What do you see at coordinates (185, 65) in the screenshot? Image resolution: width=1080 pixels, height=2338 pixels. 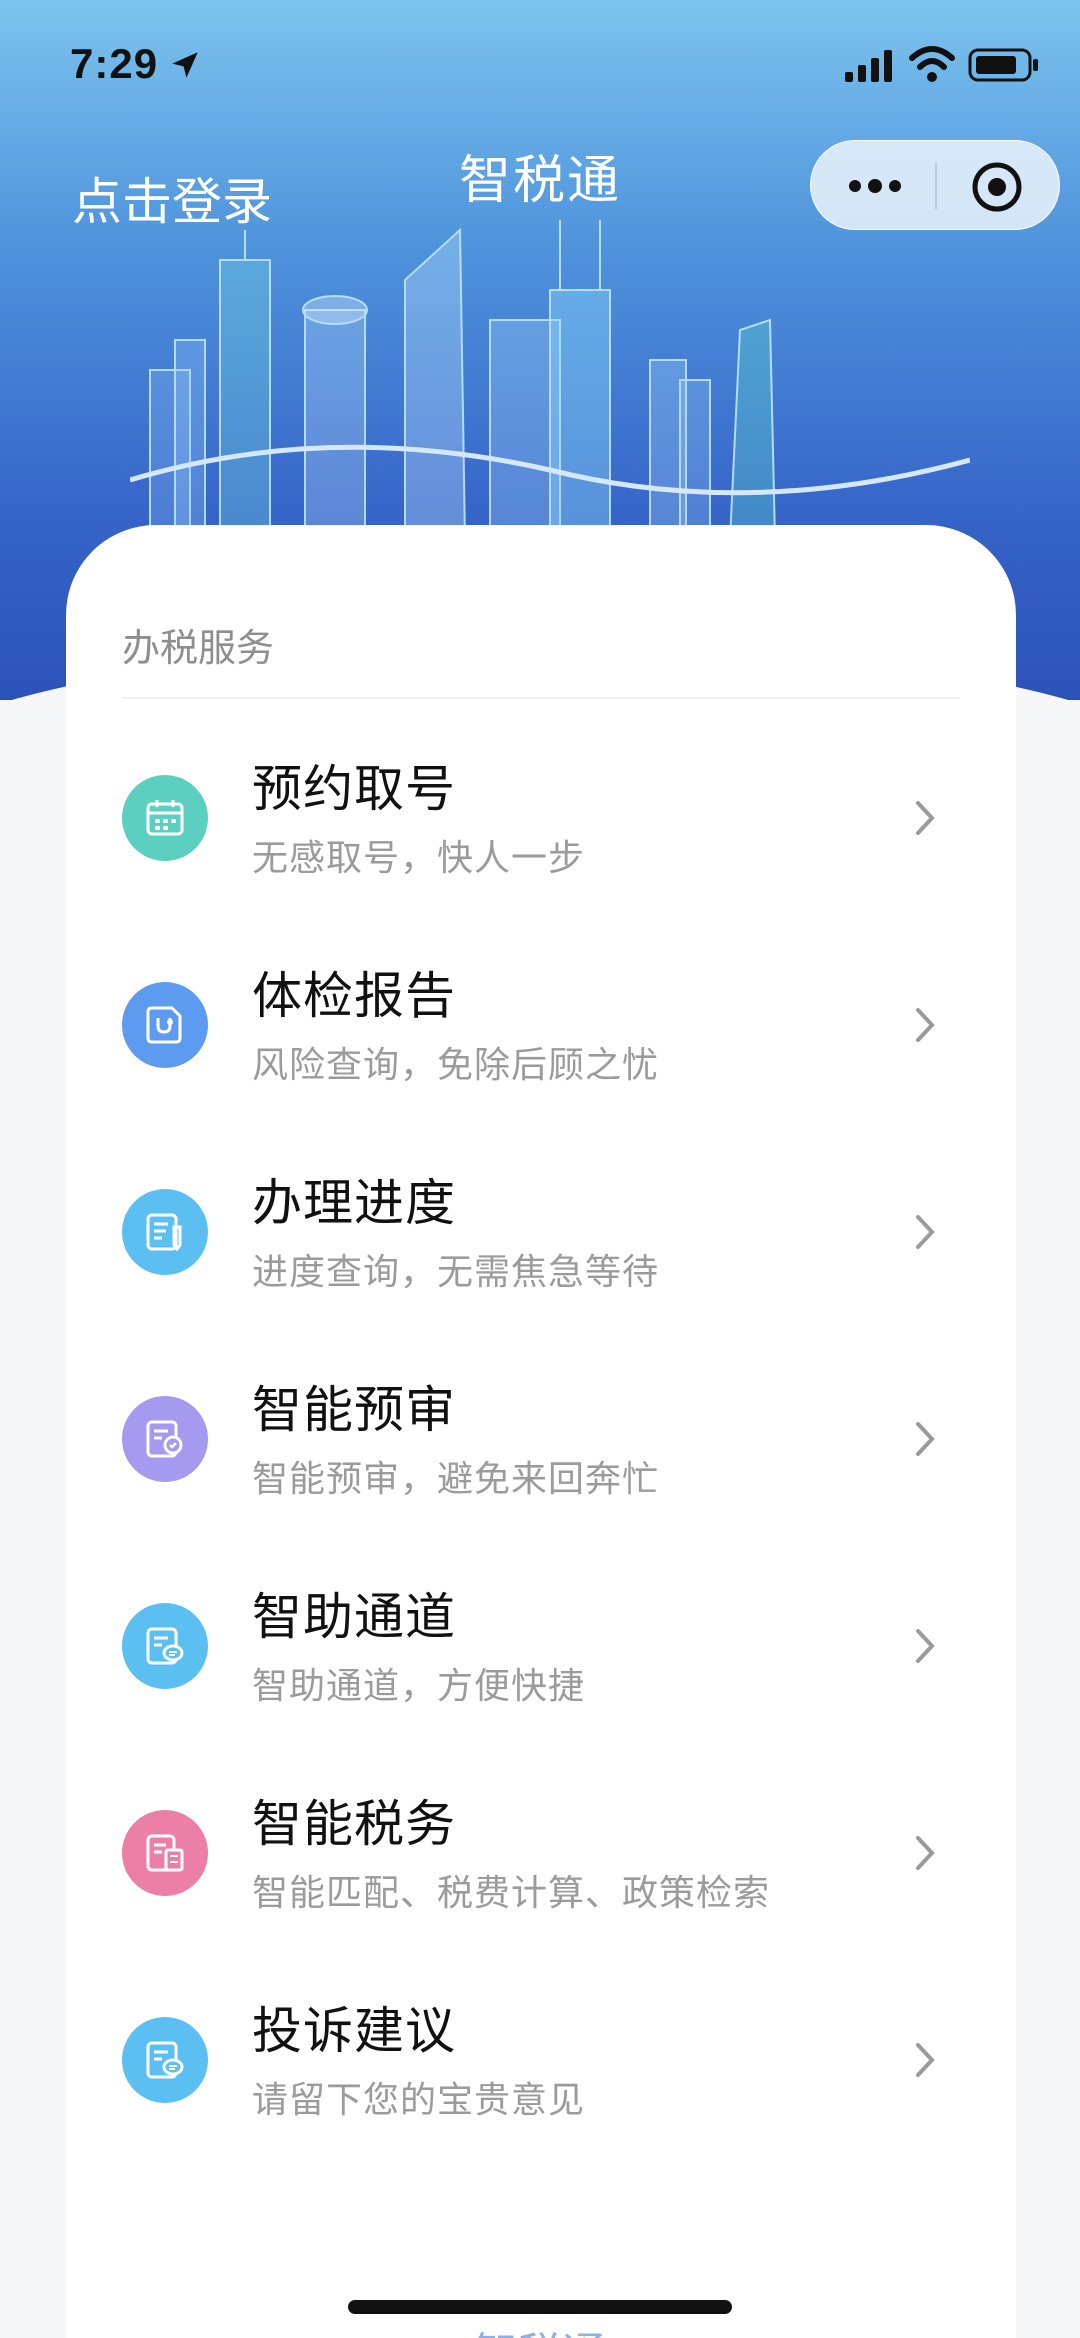 I see `location-arrow-icon` at bounding box center [185, 65].